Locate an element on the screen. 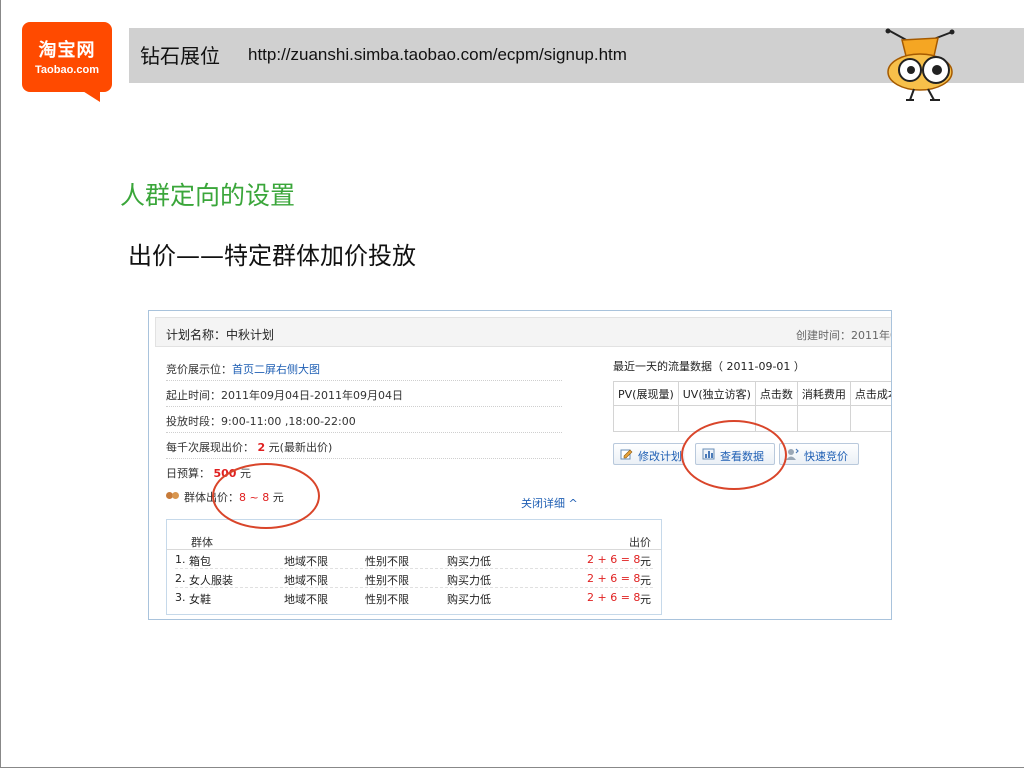 The width and height of the screenshot is (1024, 768). slide-subtitle: 出价——特定群体加价投放 is located at coordinates (272, 256).